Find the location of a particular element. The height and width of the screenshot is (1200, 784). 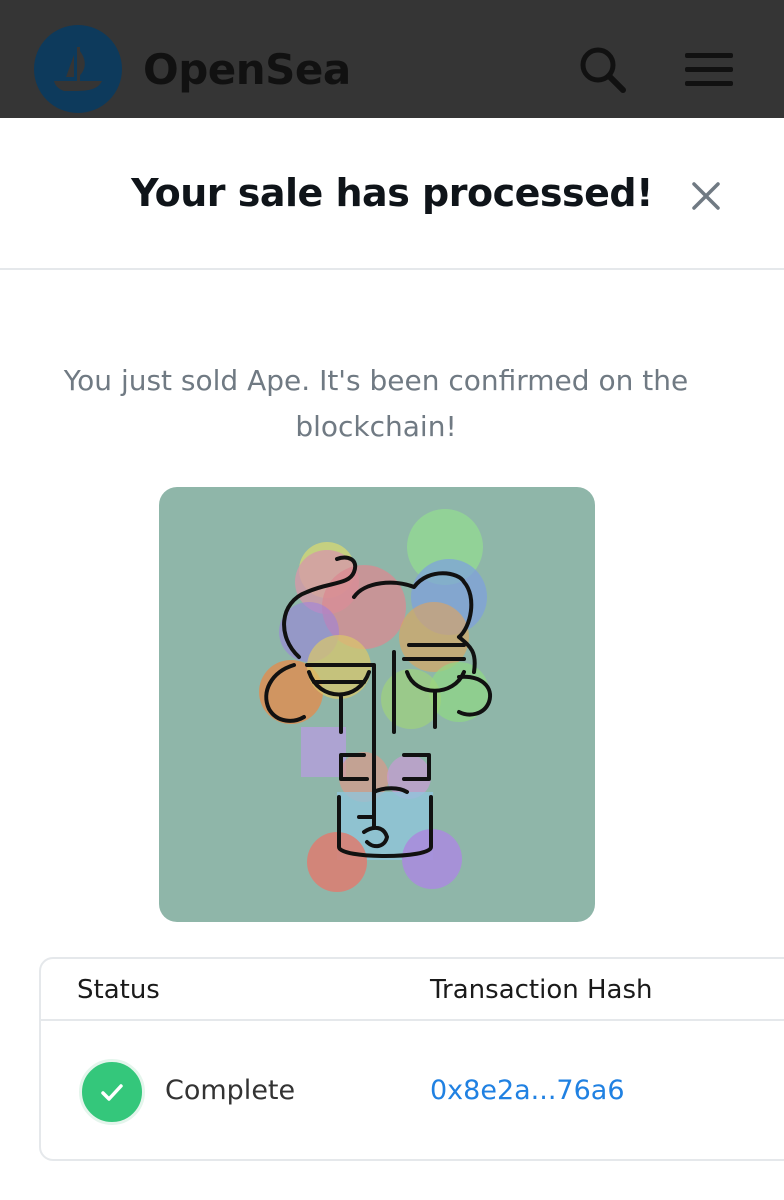

transaction-hash-link: 0x8e2a...76a6 is located at coordinates (527, 1091).